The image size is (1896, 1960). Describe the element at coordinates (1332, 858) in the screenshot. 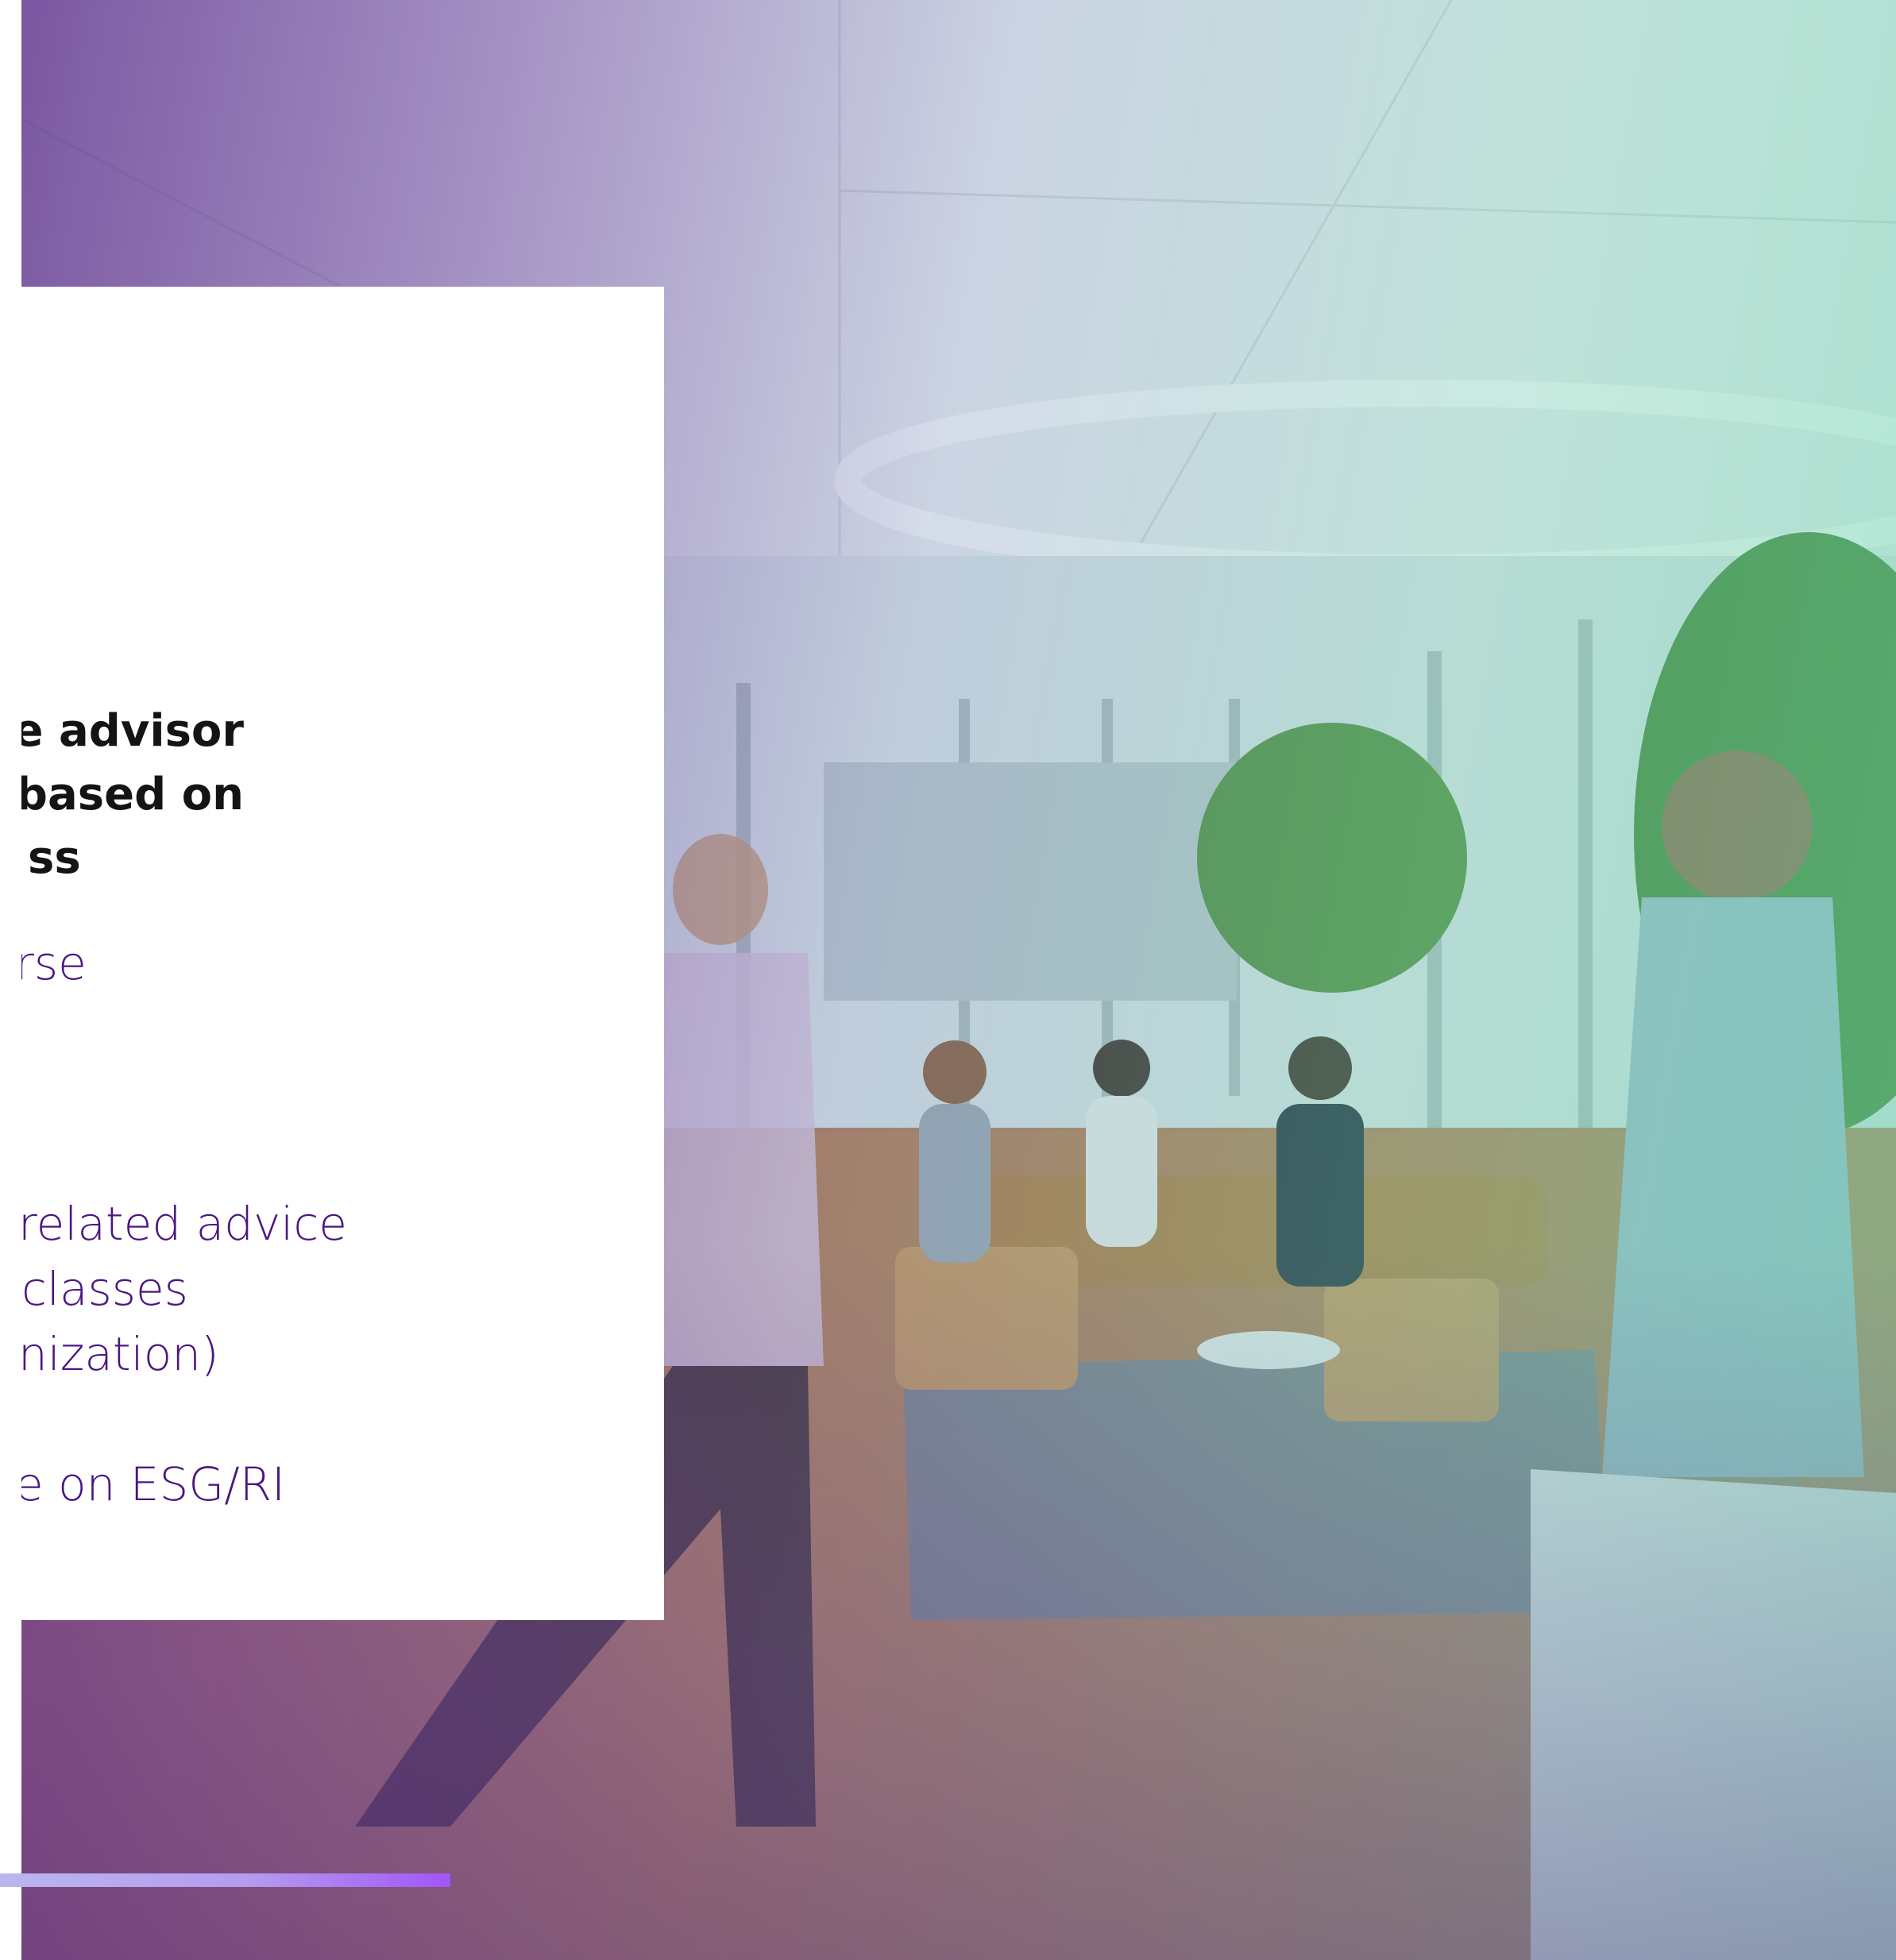

I see `plant-left` at that location.